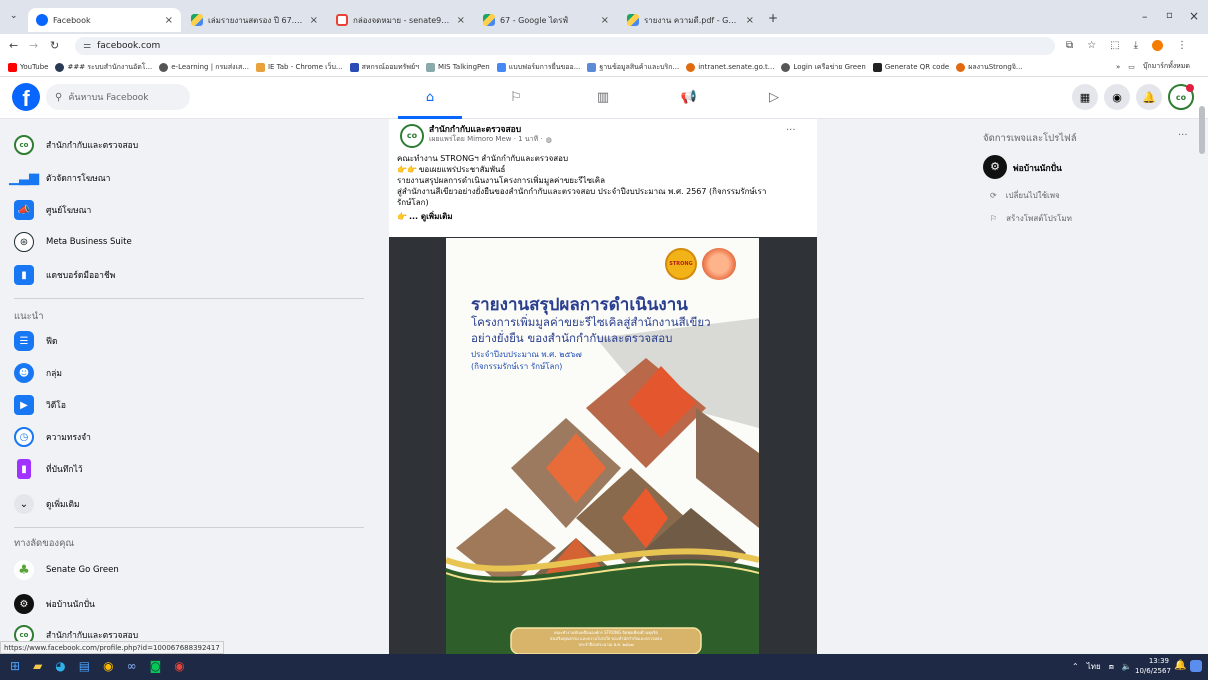 The image size is (1208, 680). Describe the element at coordinates (1114, 45) in the screenshot. I see `extensions-icon: ⬚` at that location.